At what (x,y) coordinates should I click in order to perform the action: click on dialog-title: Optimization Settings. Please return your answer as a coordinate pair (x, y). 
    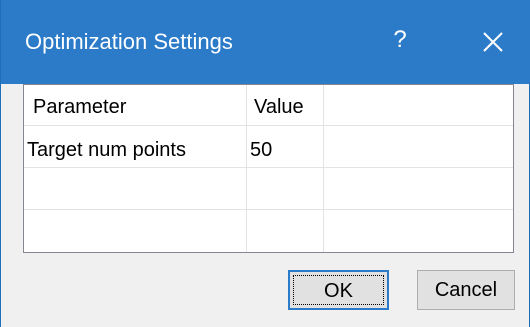
    Looking at the image, I should click on (129, 41).